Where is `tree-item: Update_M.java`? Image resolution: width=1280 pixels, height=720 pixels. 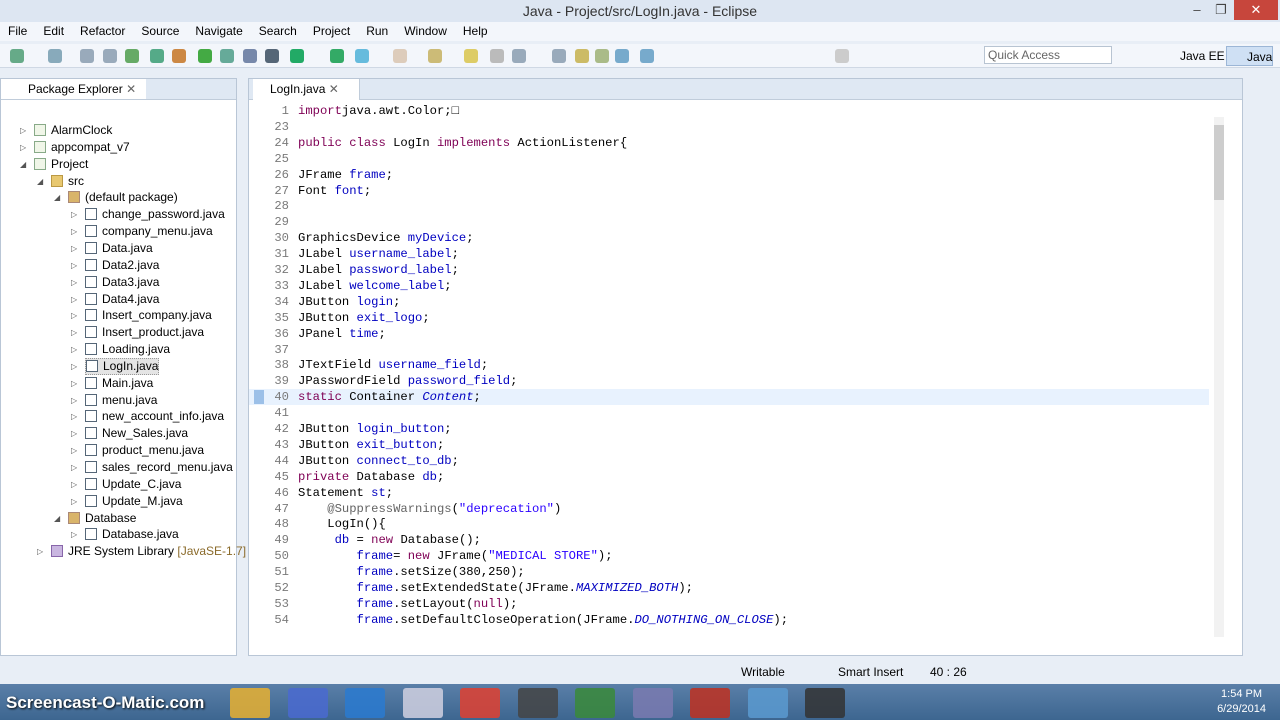
tree-item: Update_M.java is located at coordinates (134, 501).